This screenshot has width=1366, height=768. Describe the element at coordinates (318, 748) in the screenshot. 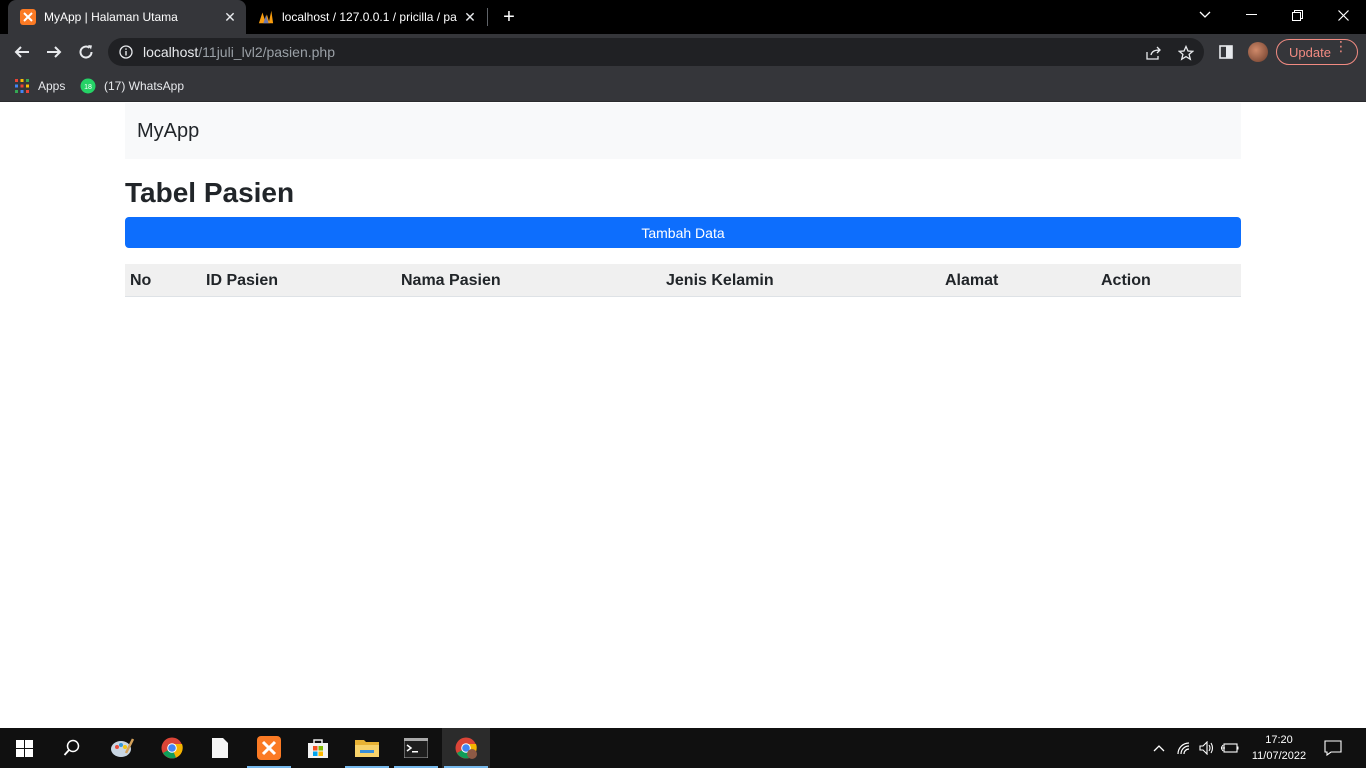

I see `store-icon` at that location.